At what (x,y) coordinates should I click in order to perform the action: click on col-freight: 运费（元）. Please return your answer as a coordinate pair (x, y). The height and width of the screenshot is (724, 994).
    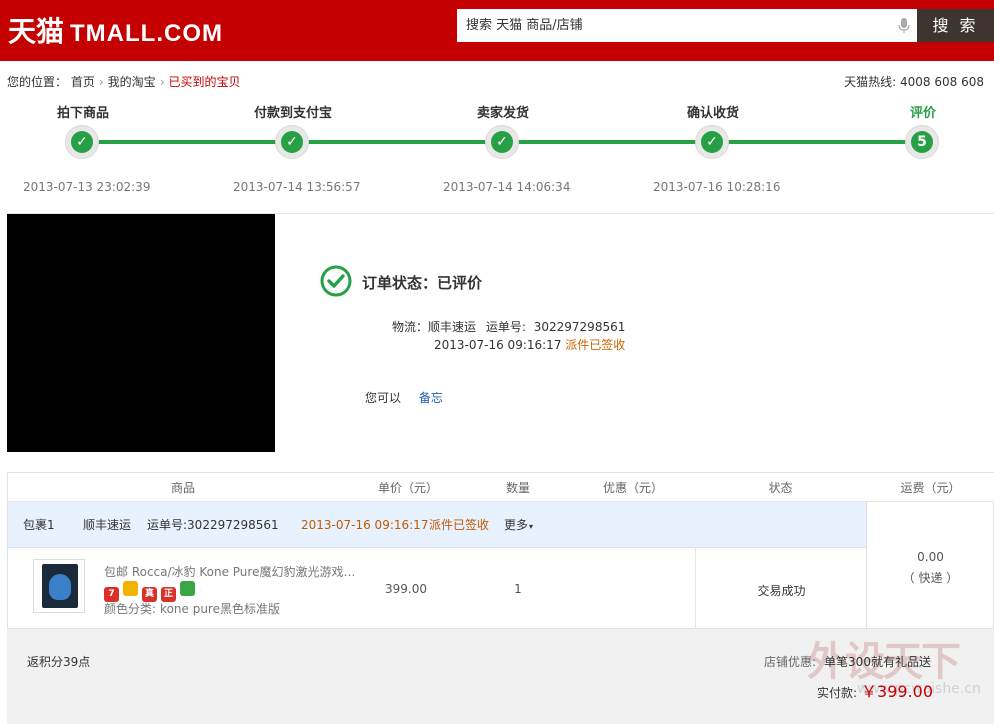
    Looking at the image, I should click on (930, 488).